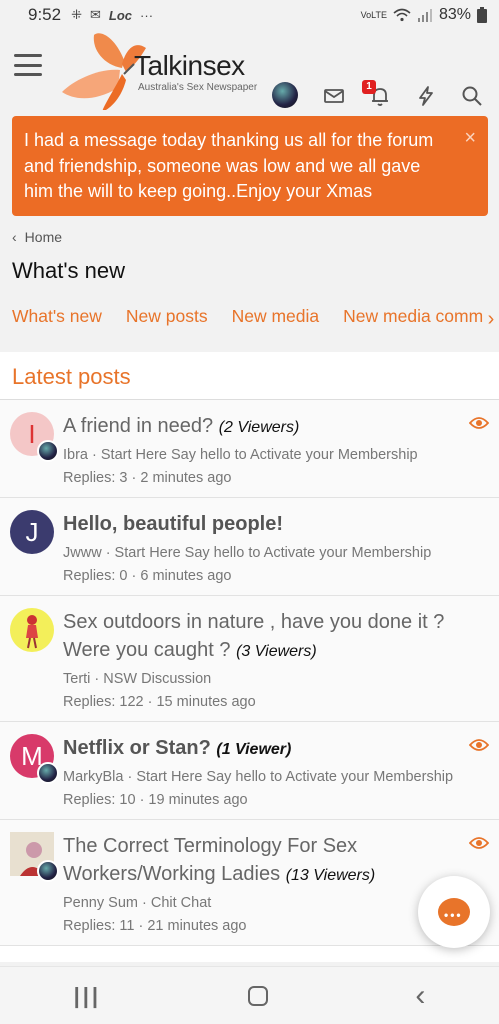 Image resolution: width=499 pixels, height=1024 pixels. I want to click on chat-button: •••, so click(454, 912).